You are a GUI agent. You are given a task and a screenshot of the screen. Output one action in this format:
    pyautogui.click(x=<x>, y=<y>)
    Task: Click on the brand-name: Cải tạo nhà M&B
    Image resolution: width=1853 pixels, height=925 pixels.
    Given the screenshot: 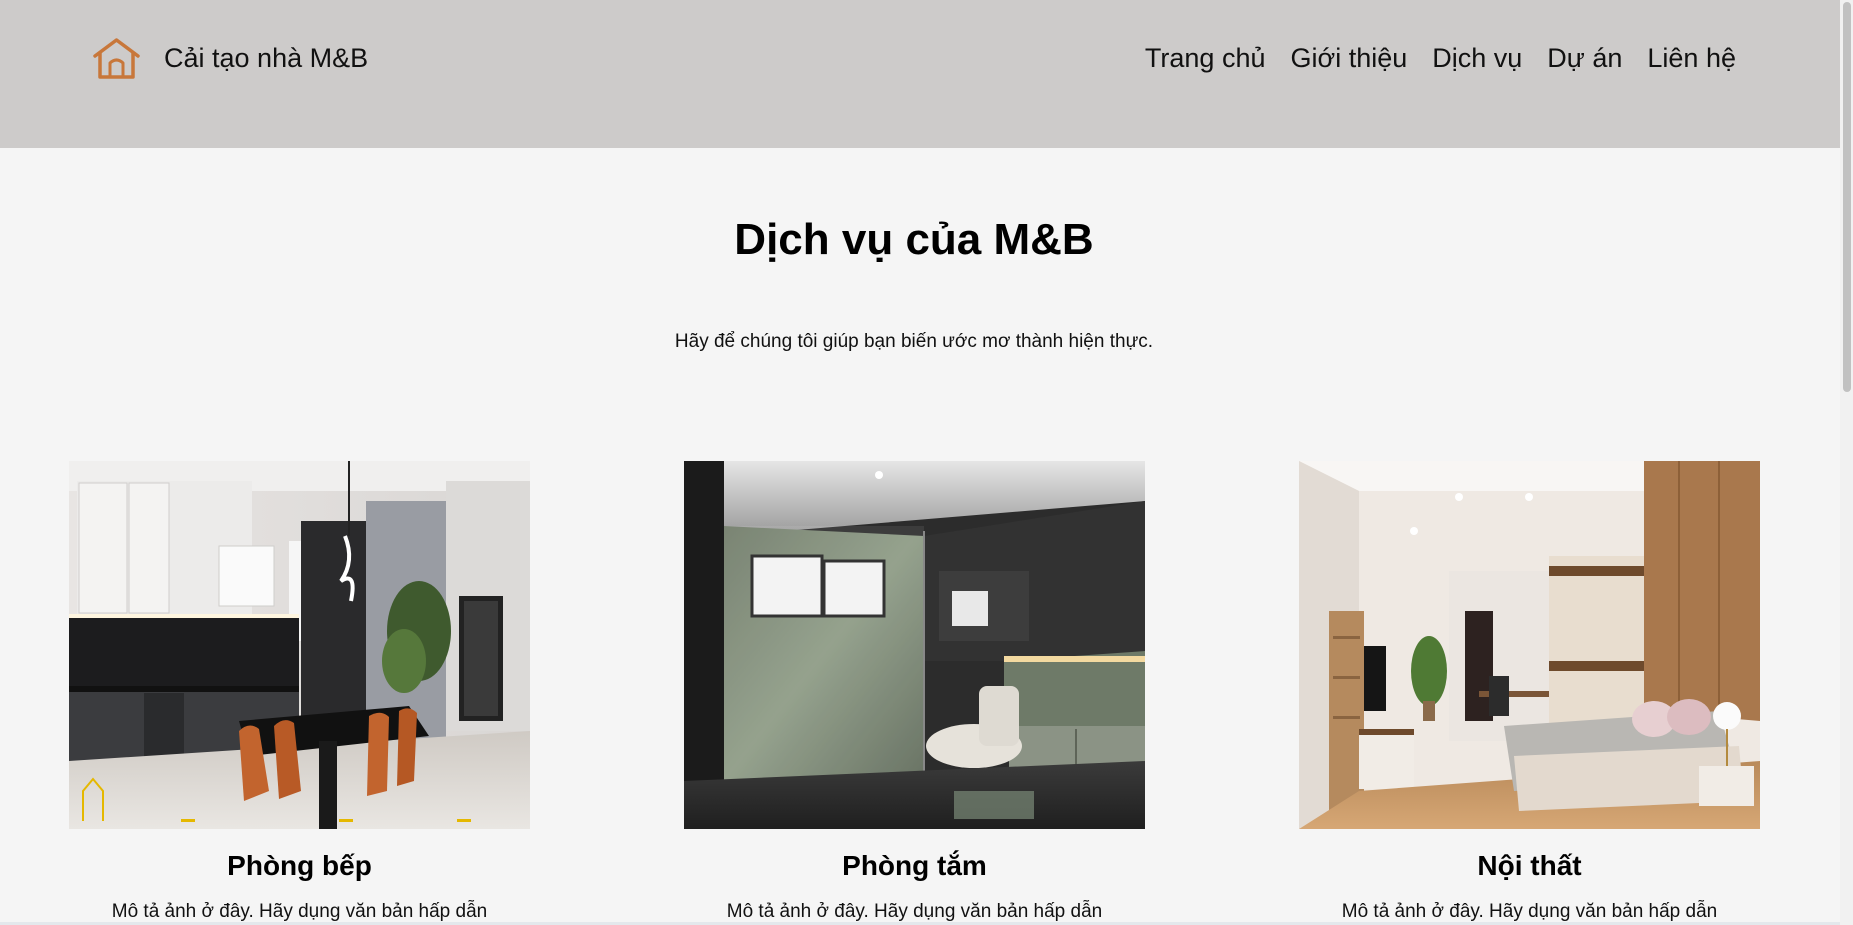 What is the action you would take?
    pyautogui.click(x=266, y=58)
    